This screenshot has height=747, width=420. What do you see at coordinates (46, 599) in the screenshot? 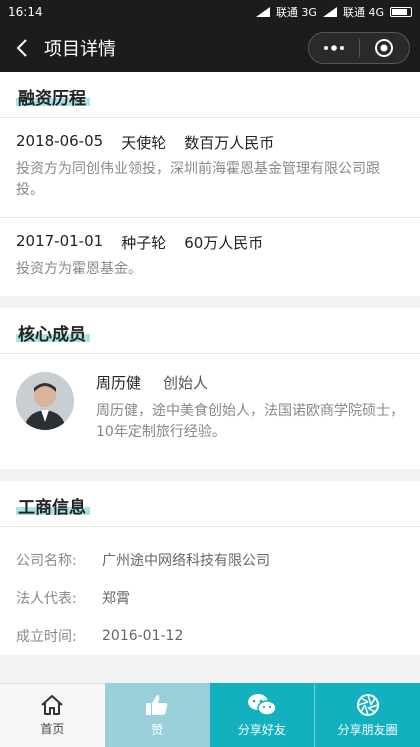
I see `info-label: 法人代表:` at bounding box center [46, 599].